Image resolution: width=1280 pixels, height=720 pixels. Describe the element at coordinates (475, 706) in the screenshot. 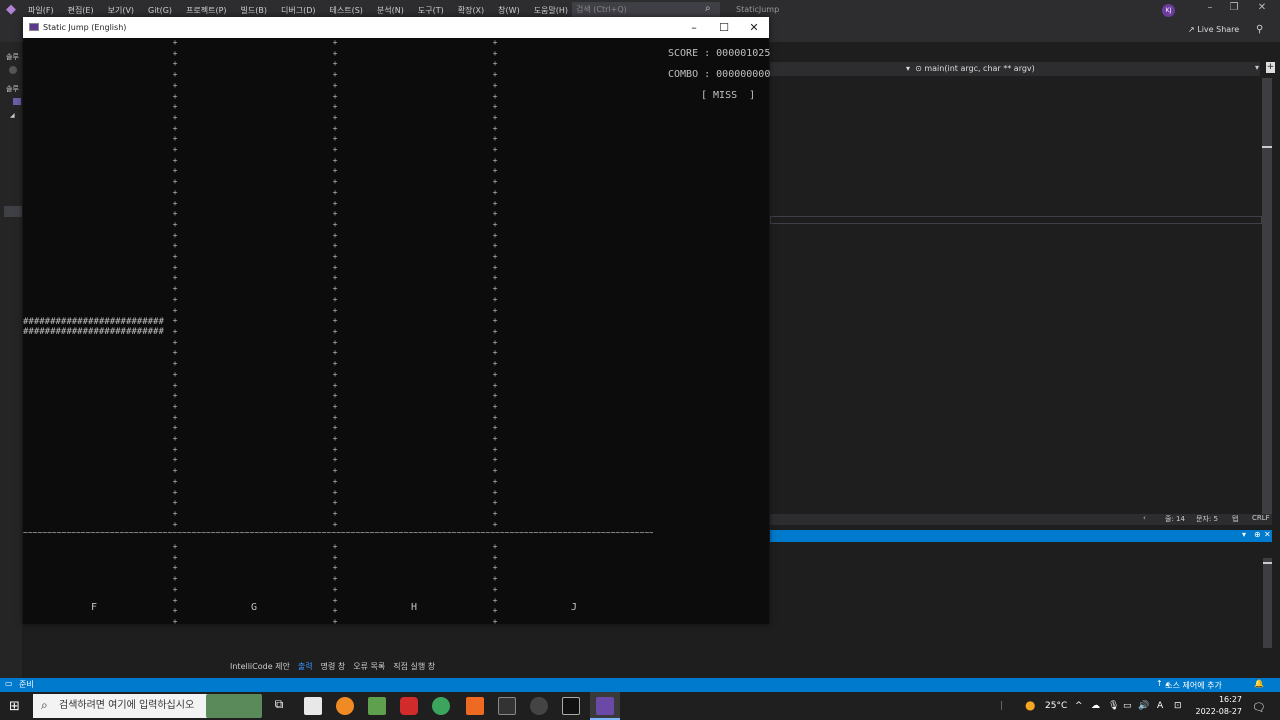

I see `app-icon-orange` at that location.